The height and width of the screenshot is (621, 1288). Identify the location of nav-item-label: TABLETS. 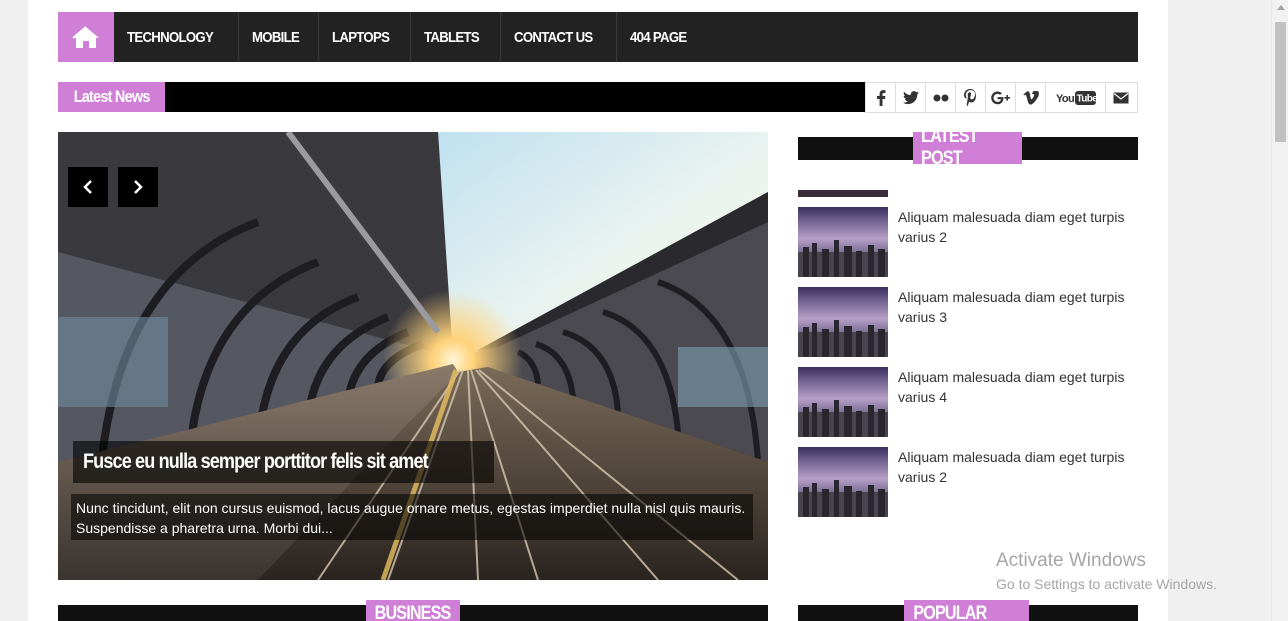
(452, 37).